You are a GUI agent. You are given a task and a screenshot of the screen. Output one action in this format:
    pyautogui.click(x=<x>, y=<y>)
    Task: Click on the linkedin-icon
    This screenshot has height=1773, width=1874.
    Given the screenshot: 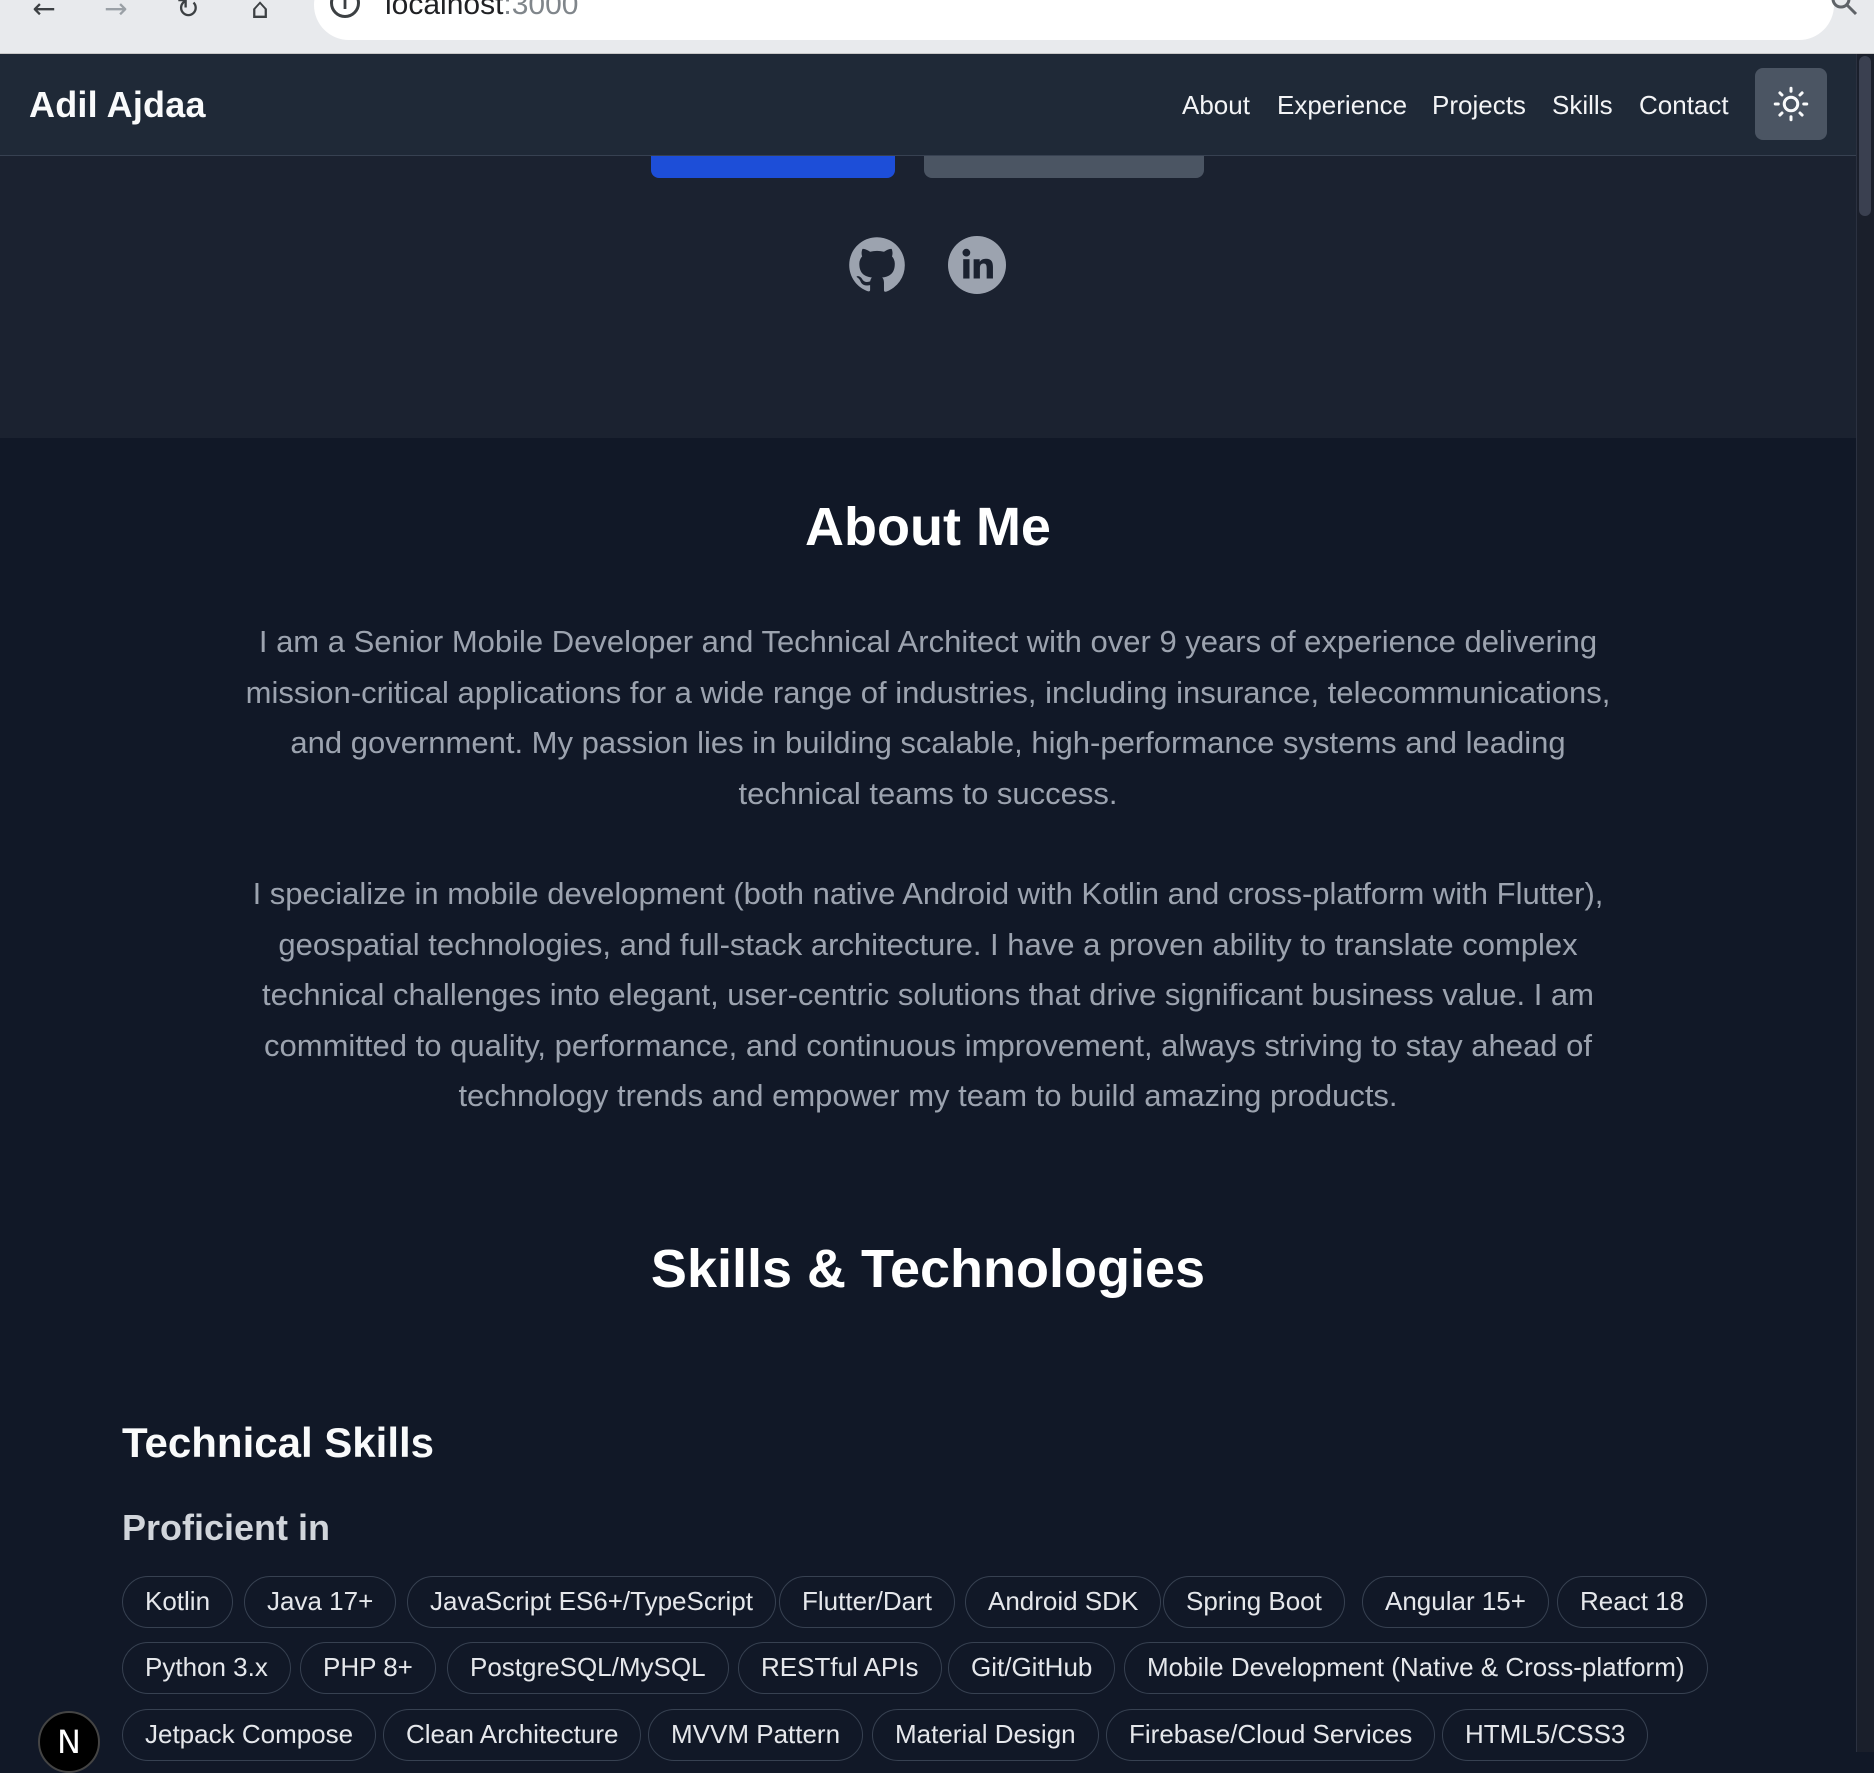 What is the action you would take?
    pyautogui.click(x=977, y=265)
    